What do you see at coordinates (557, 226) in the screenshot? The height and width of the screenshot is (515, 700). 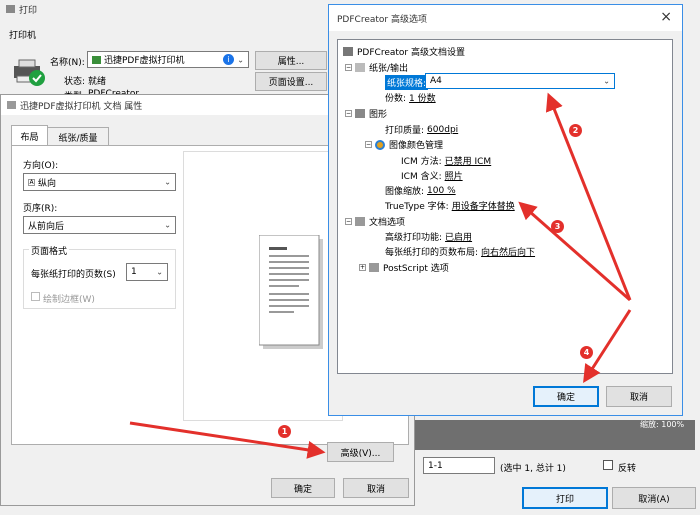 I see `step-badge-3: 3` at bounding box center [557, 226].